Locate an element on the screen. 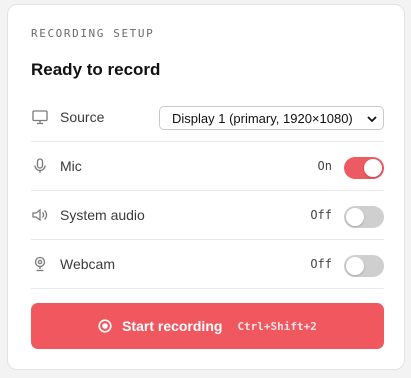 This screenshot has height=378, width=411. webcam-icon is located at coordinates (40, 264).